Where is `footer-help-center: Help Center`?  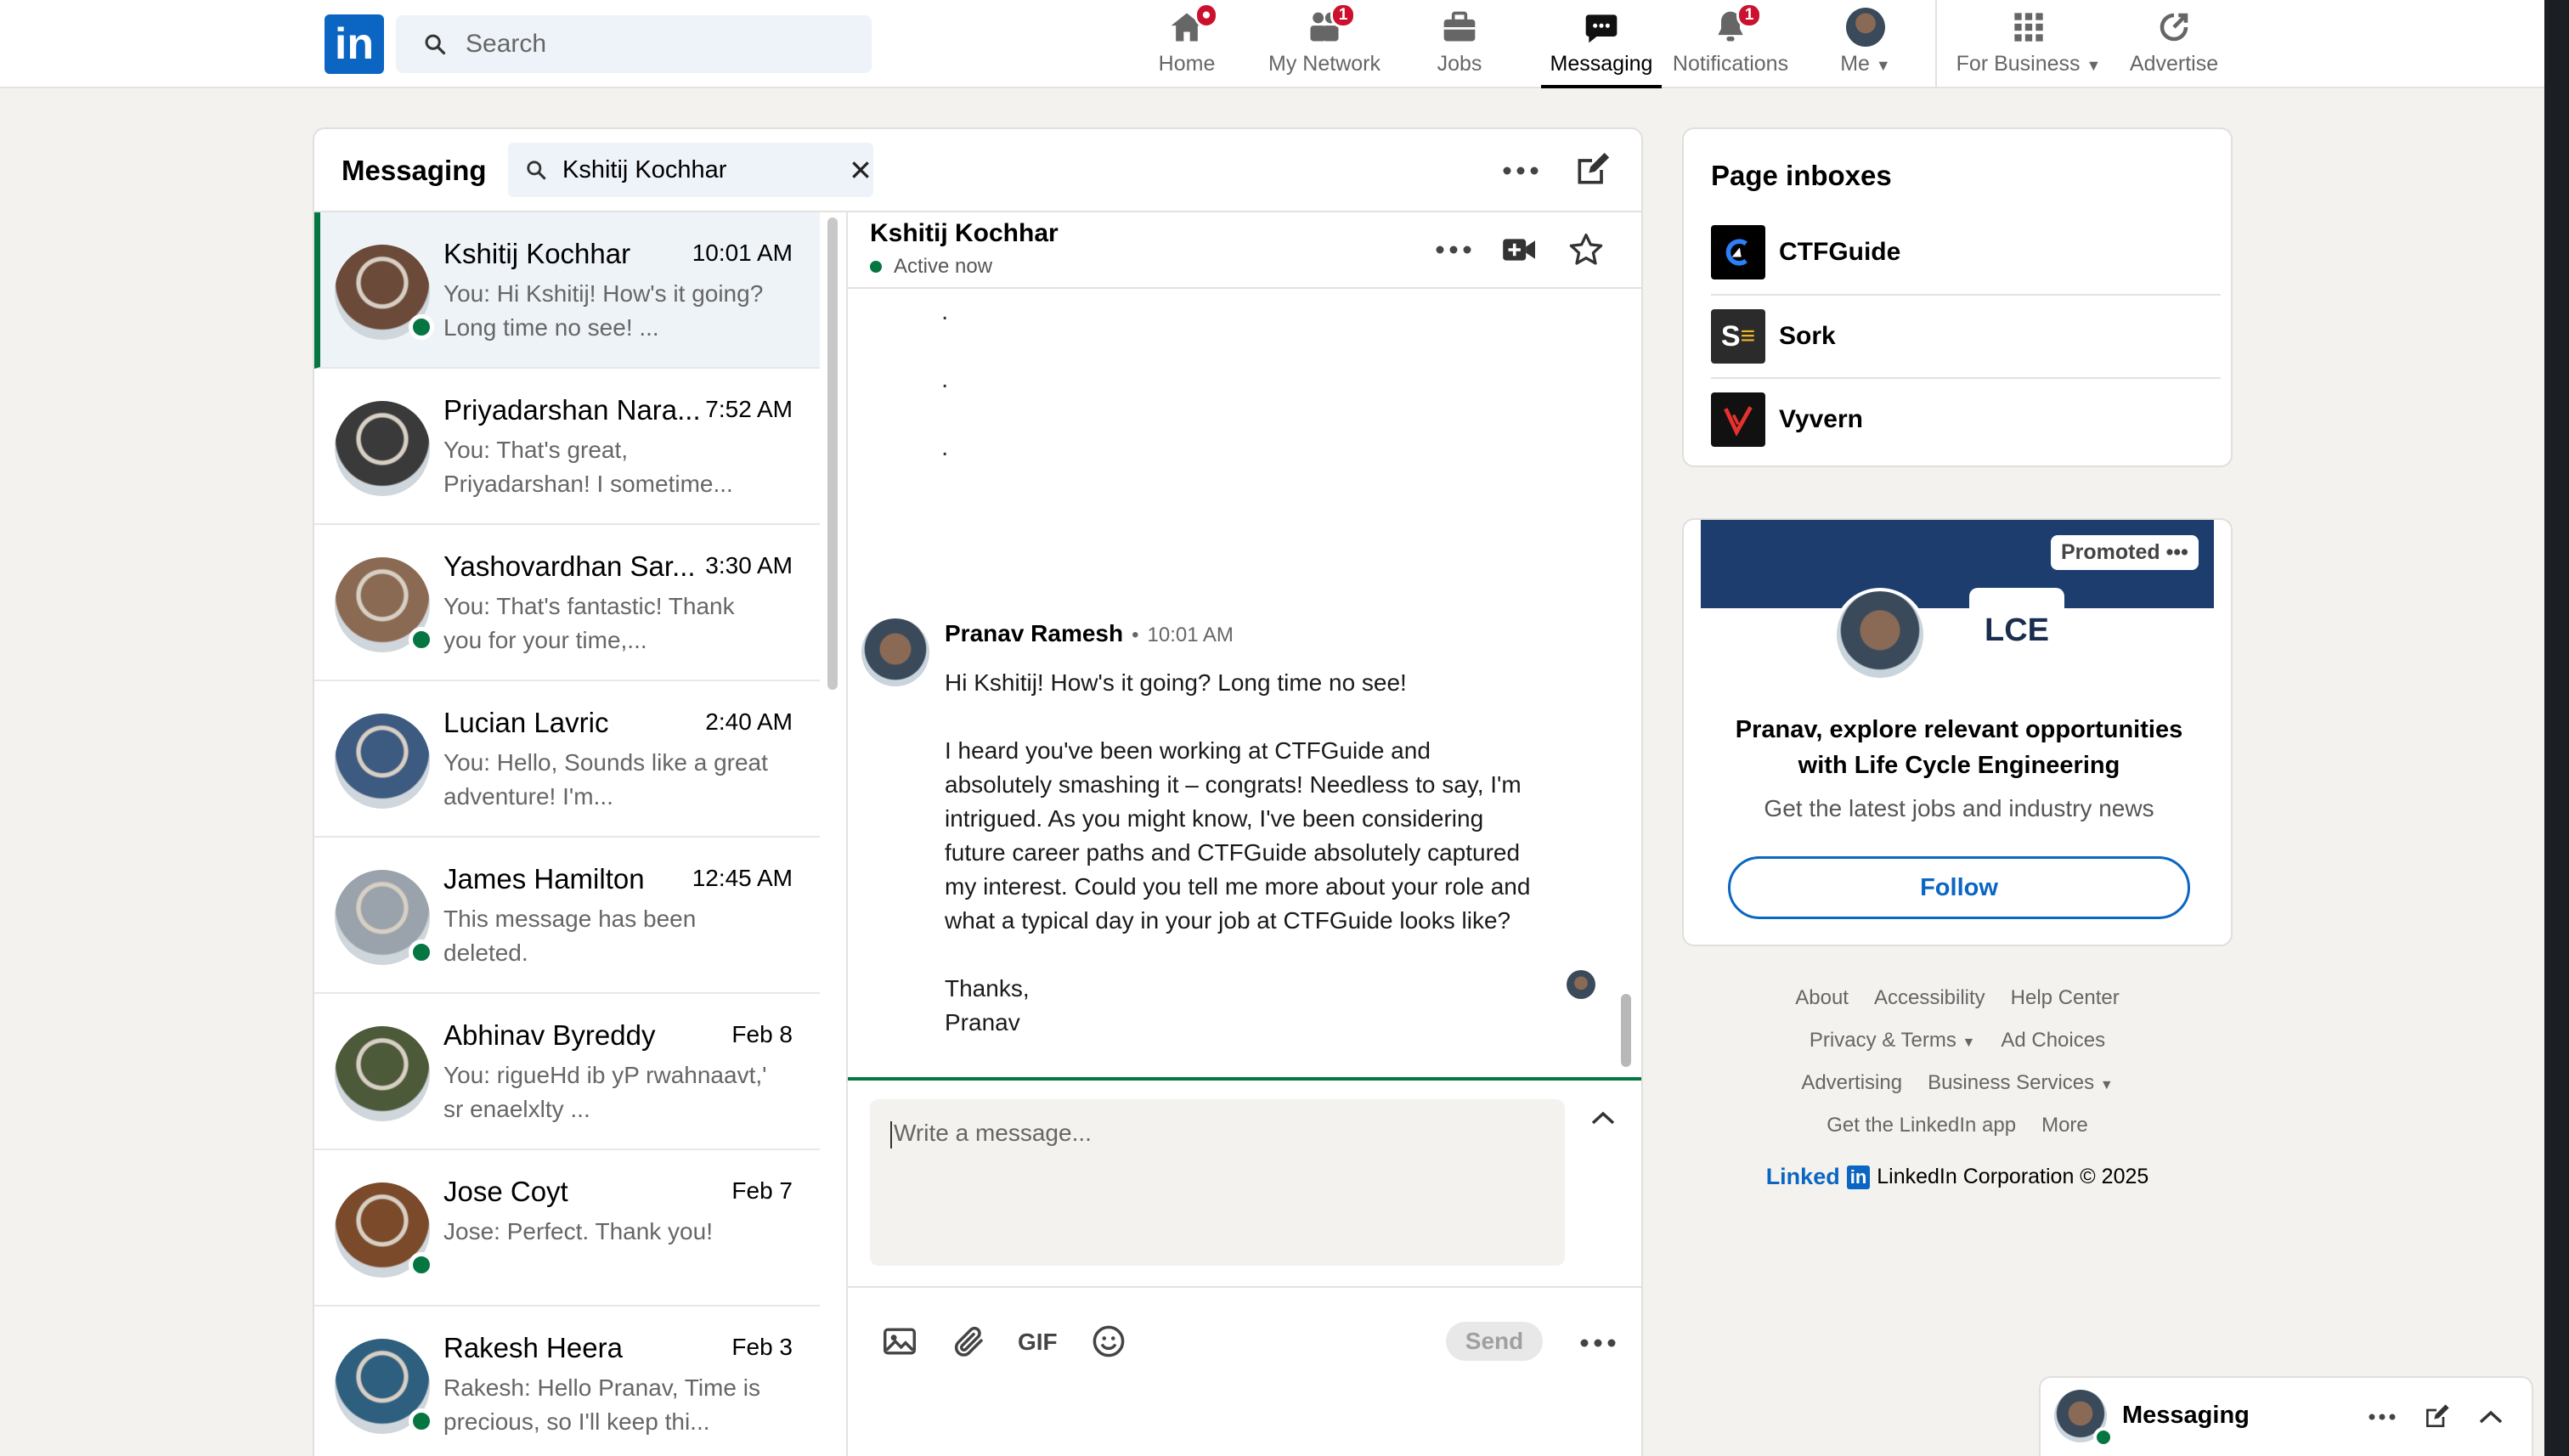 footer-help-center: Help Center is located at coordinates (2065, 998).